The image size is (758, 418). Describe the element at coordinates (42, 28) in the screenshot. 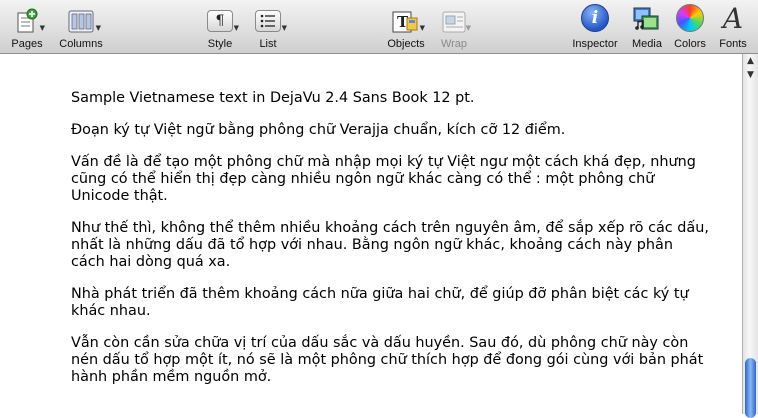

I see `pages-dropdown-arrow-icon: ▼` at that location.